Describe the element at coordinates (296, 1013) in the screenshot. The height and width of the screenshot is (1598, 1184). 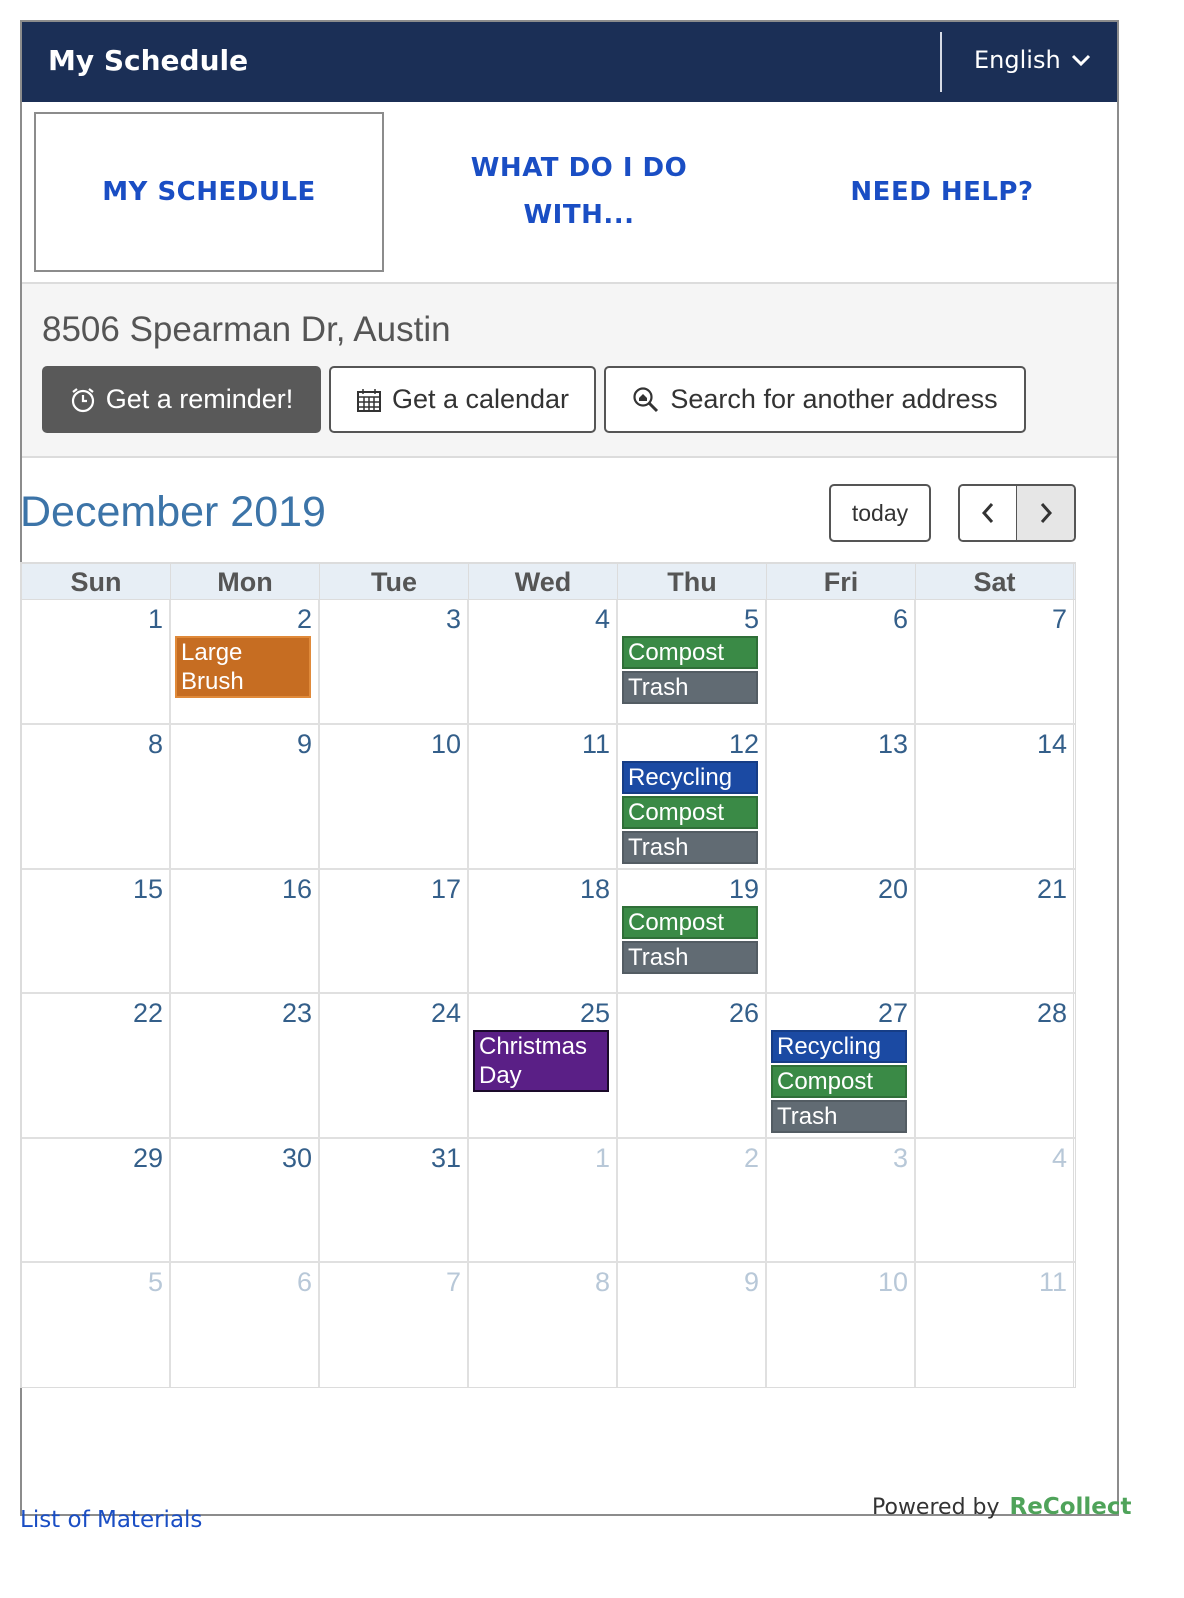
I see `day-number: 23` at that location.